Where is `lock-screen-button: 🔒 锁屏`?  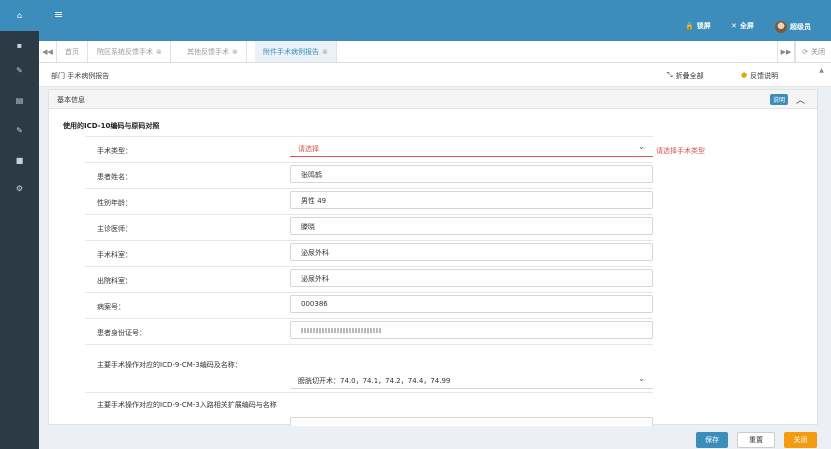
lock-screen-button: 🔒 锁屏 is located at coordinates (698, 26).